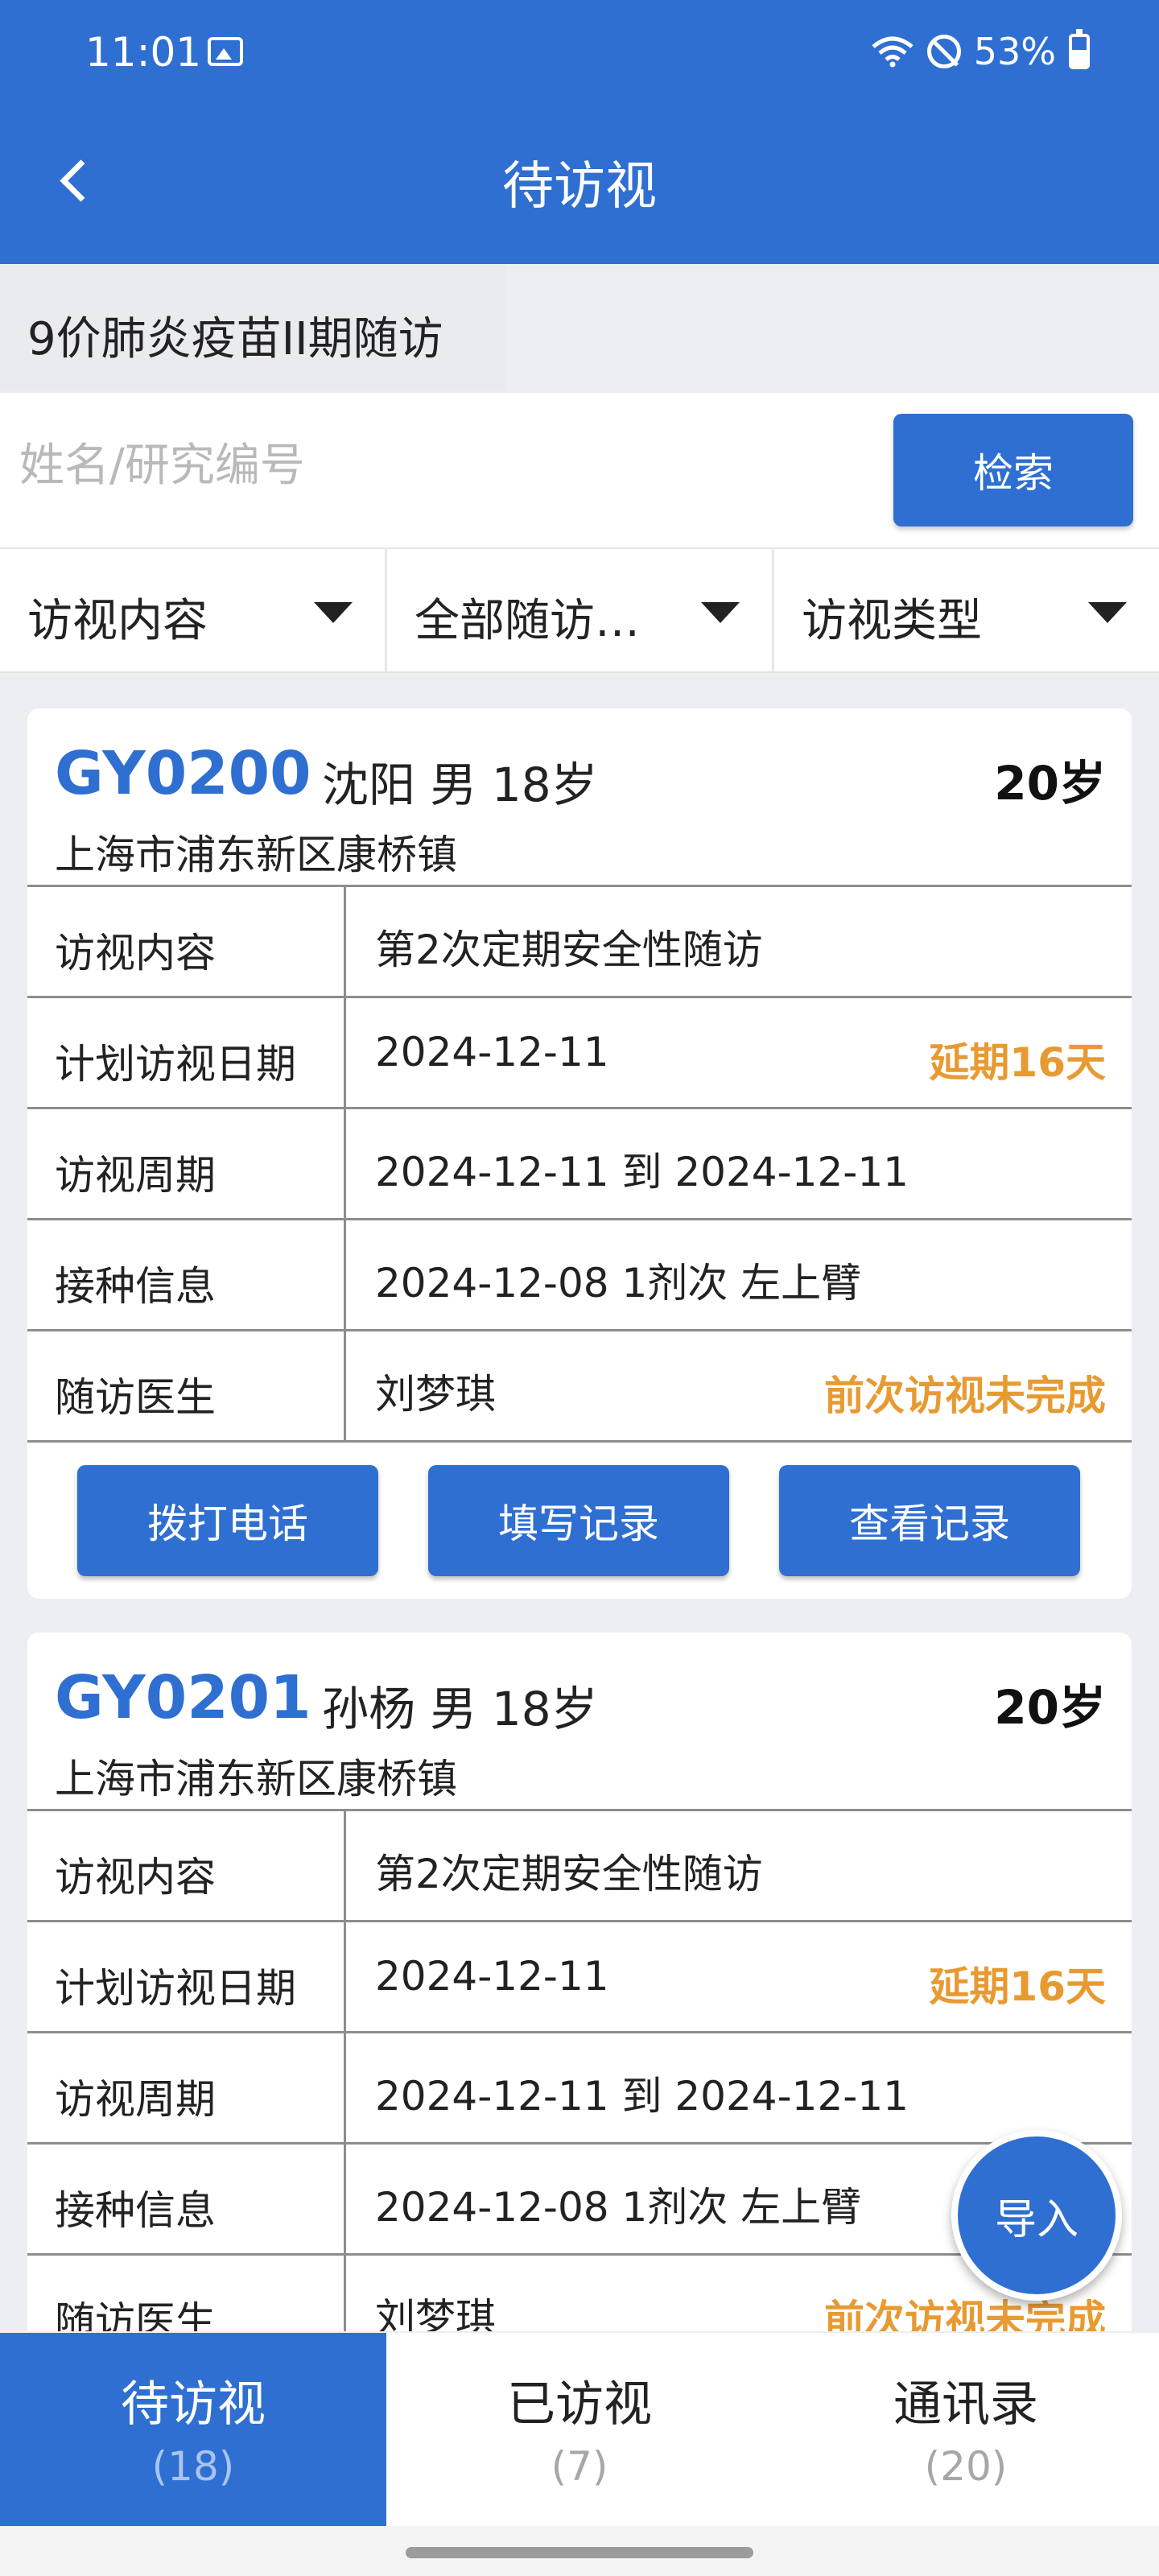 This screenshot has width=1159, height=2576. I want to click on status-right: 53%, so click(980, 51).